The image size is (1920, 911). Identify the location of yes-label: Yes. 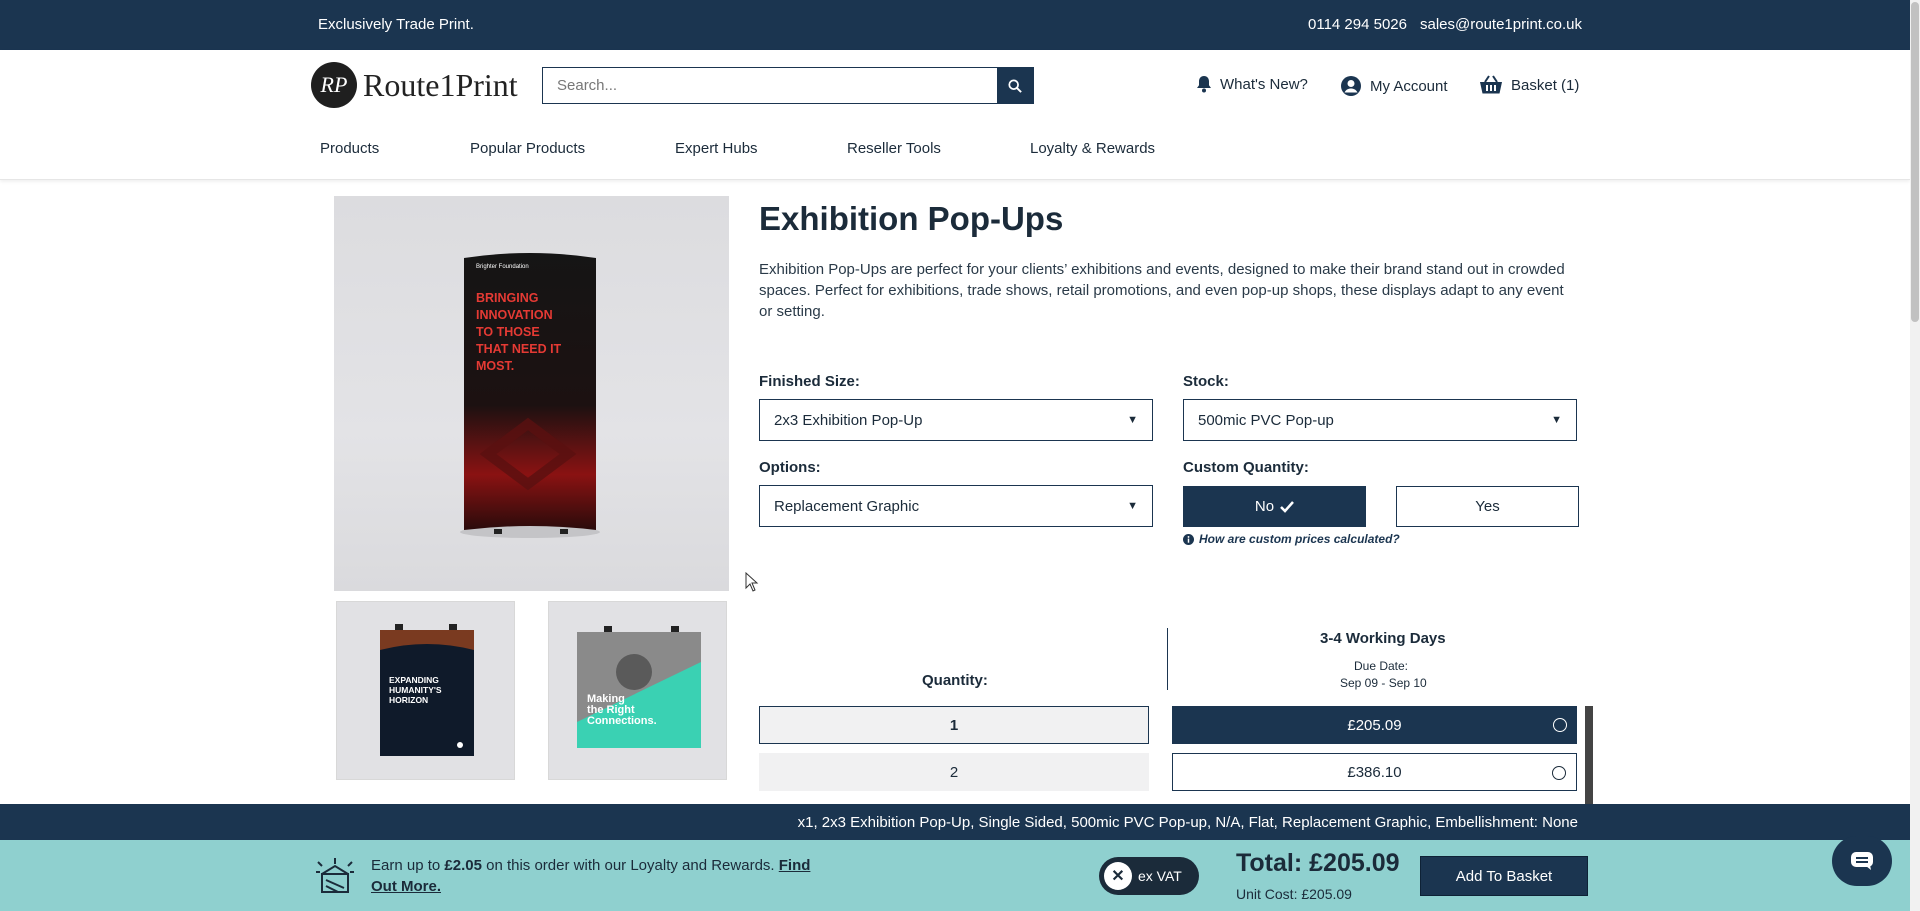
(1487, 506).